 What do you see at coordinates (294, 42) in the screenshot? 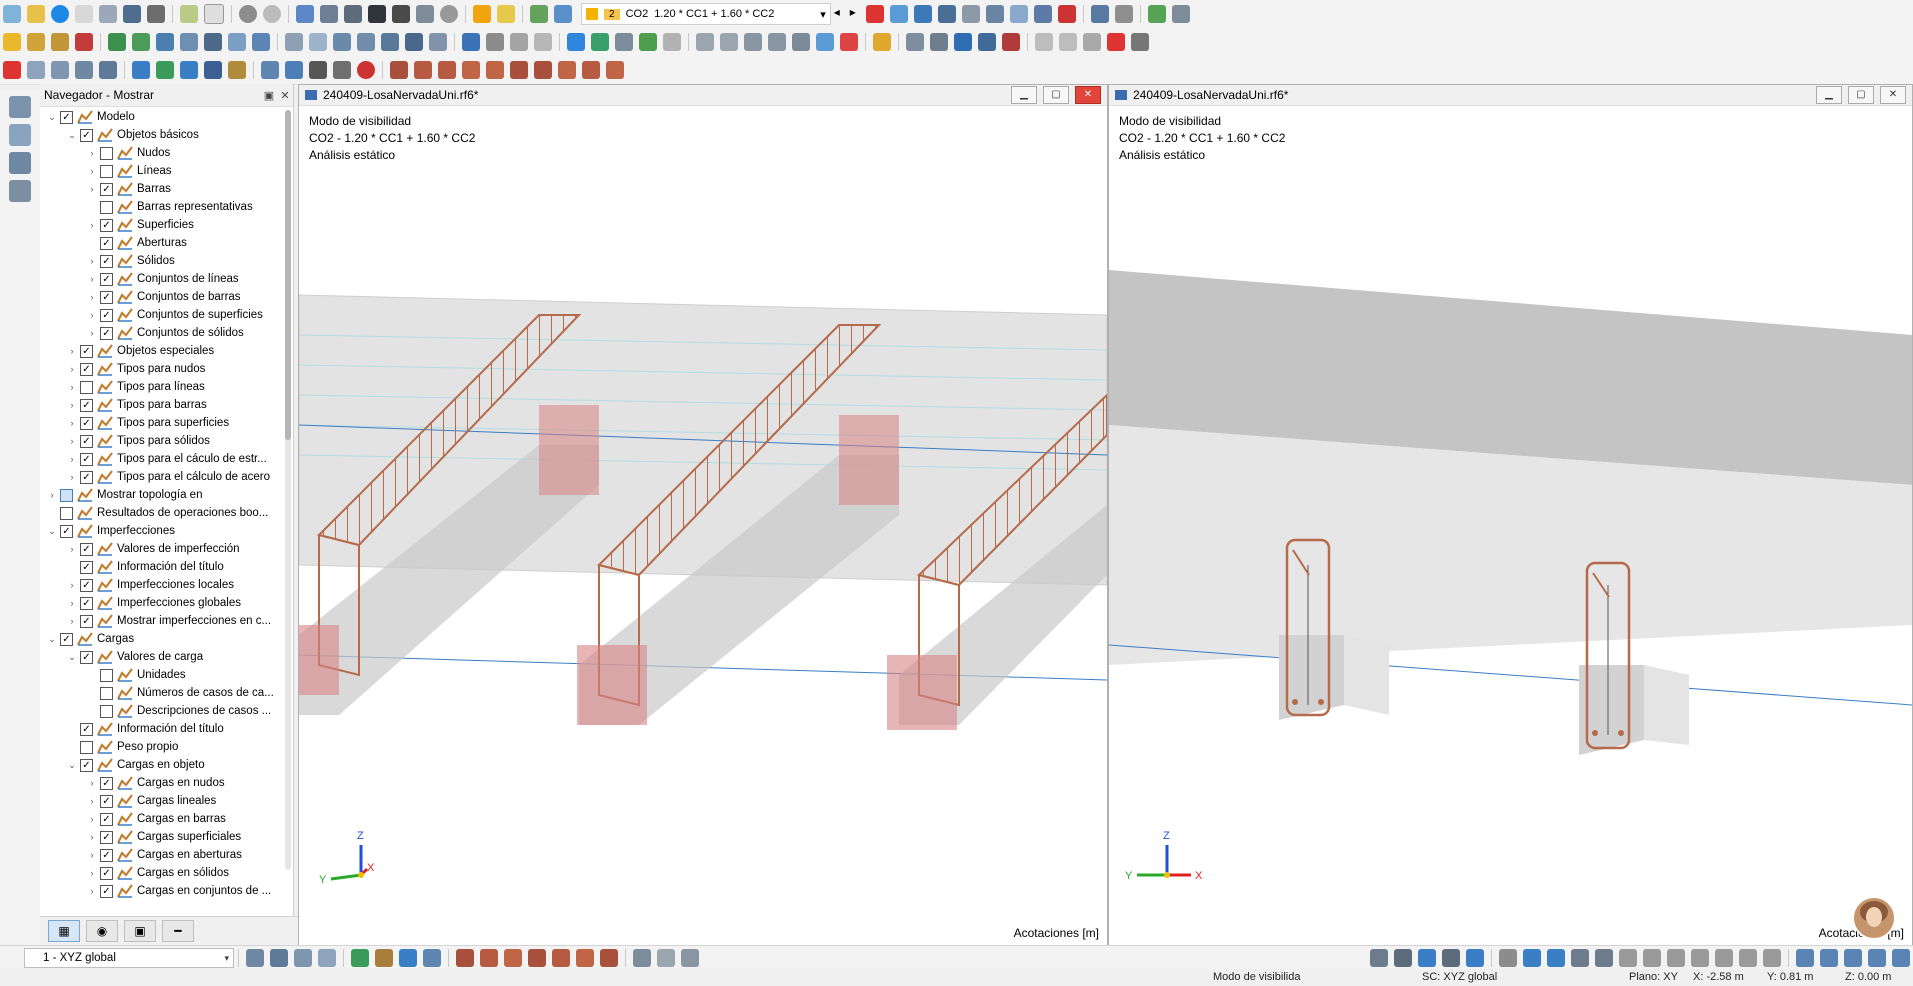
I see `node-icon` at bounding box center [294, 42].